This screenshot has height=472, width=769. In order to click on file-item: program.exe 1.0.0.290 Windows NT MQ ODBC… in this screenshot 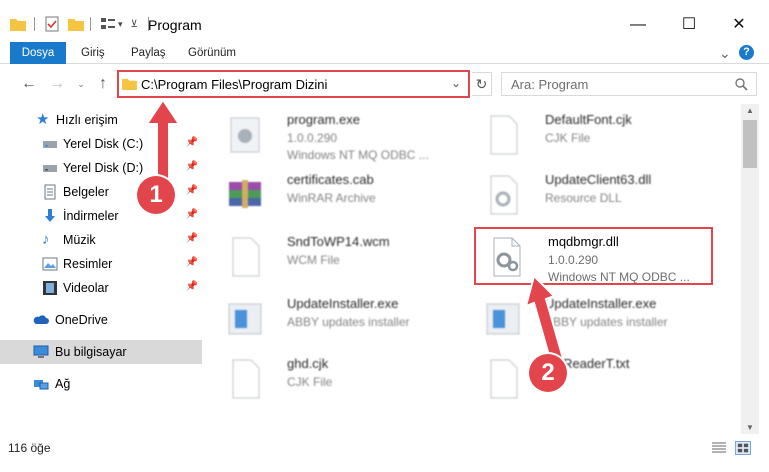, I will do `click(340, 135)`.